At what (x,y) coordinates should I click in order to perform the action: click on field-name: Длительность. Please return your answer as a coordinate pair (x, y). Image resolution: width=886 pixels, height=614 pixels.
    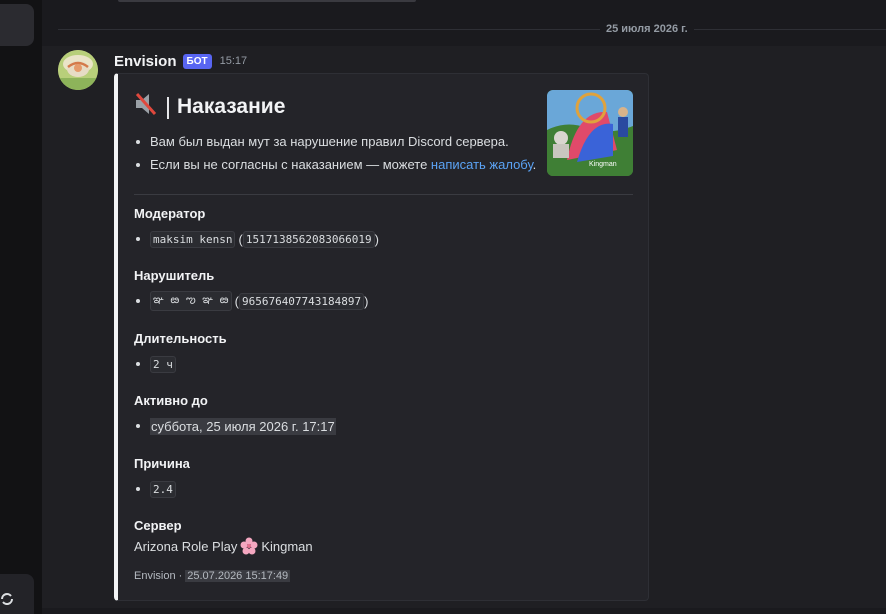
    Looking at the image, I should click on (180, 338).